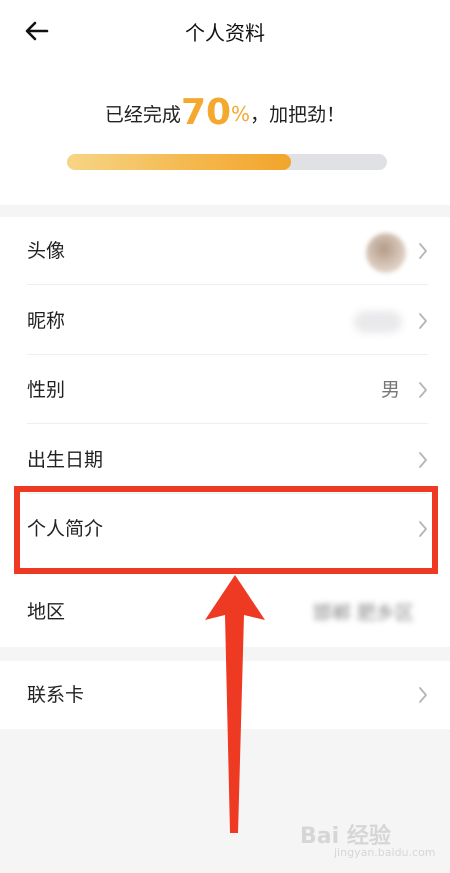 This screenshot has width=450, height=873. What do you see at coordinates (225, 460) in the screenshot?
I see `row-birthdate: 出生日期` at bounding box center [225, 460].